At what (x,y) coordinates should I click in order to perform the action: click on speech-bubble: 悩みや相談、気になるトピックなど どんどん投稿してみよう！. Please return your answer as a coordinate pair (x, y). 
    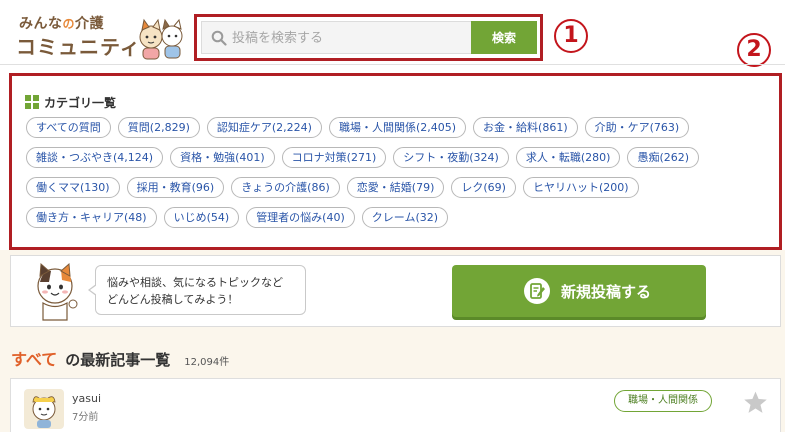
    Looking at the image, I should click on (197, 290).